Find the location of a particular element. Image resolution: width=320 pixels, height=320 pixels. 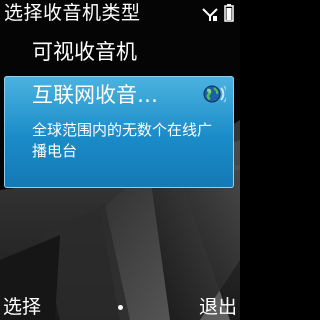

center-indicator-dot is located at coordinates (120, 307).